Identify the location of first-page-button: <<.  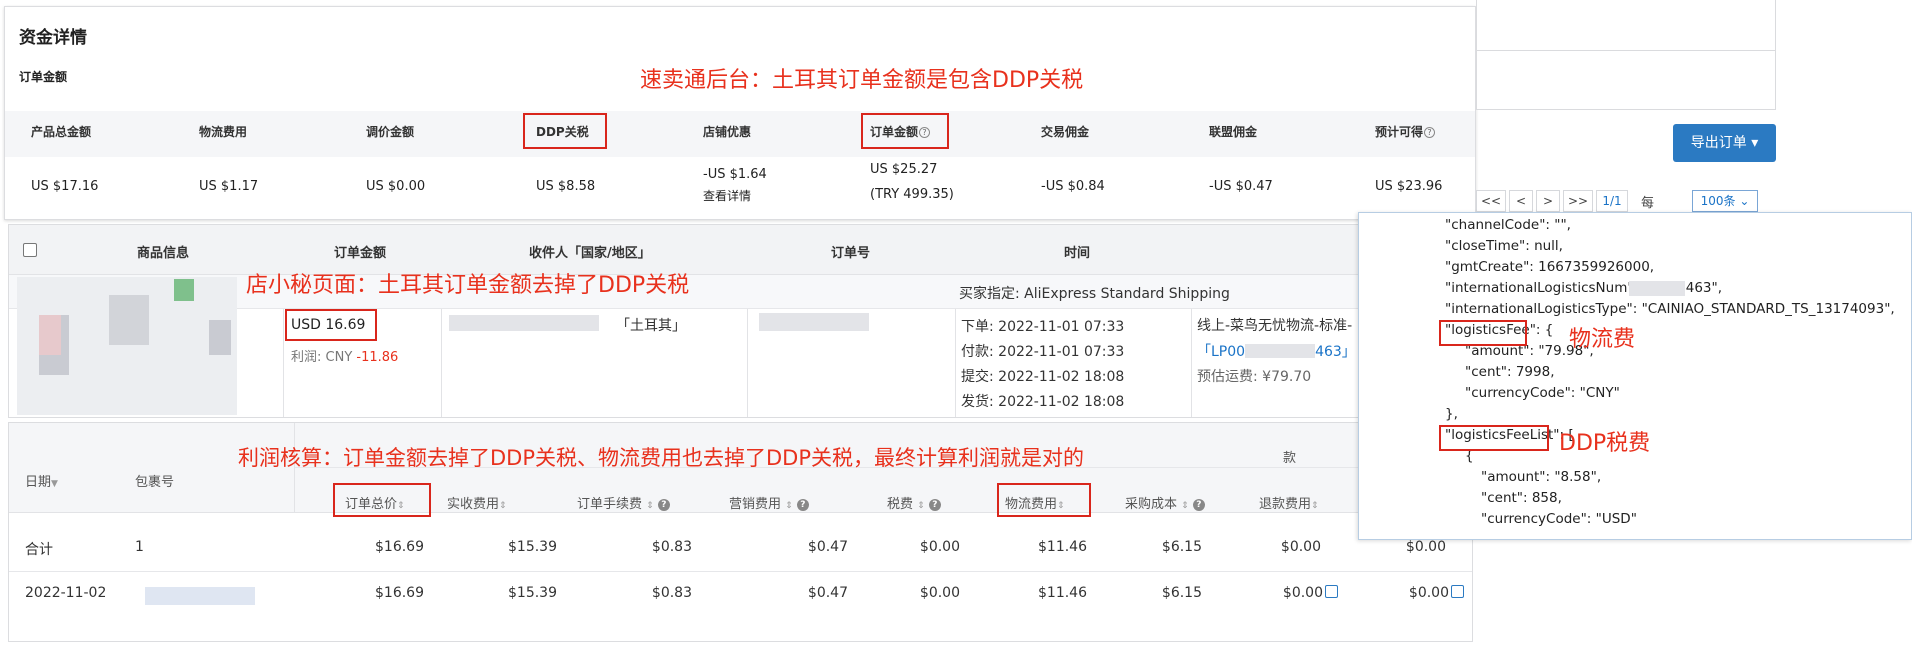
(1491, 201).